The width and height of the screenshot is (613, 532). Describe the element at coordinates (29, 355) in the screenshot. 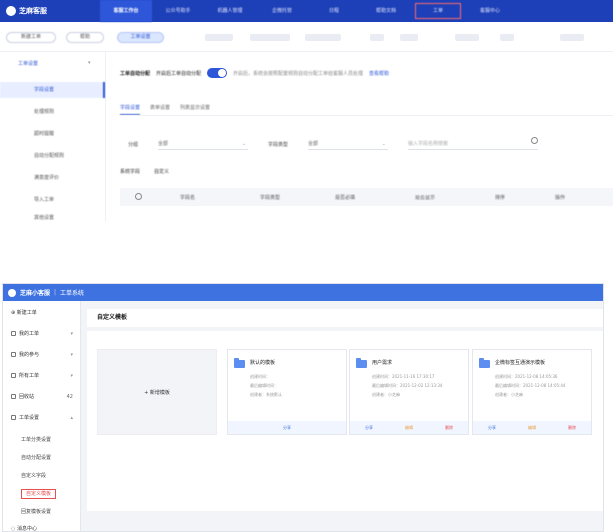

I see `sidebar-item-label: 我的参与` at that location.